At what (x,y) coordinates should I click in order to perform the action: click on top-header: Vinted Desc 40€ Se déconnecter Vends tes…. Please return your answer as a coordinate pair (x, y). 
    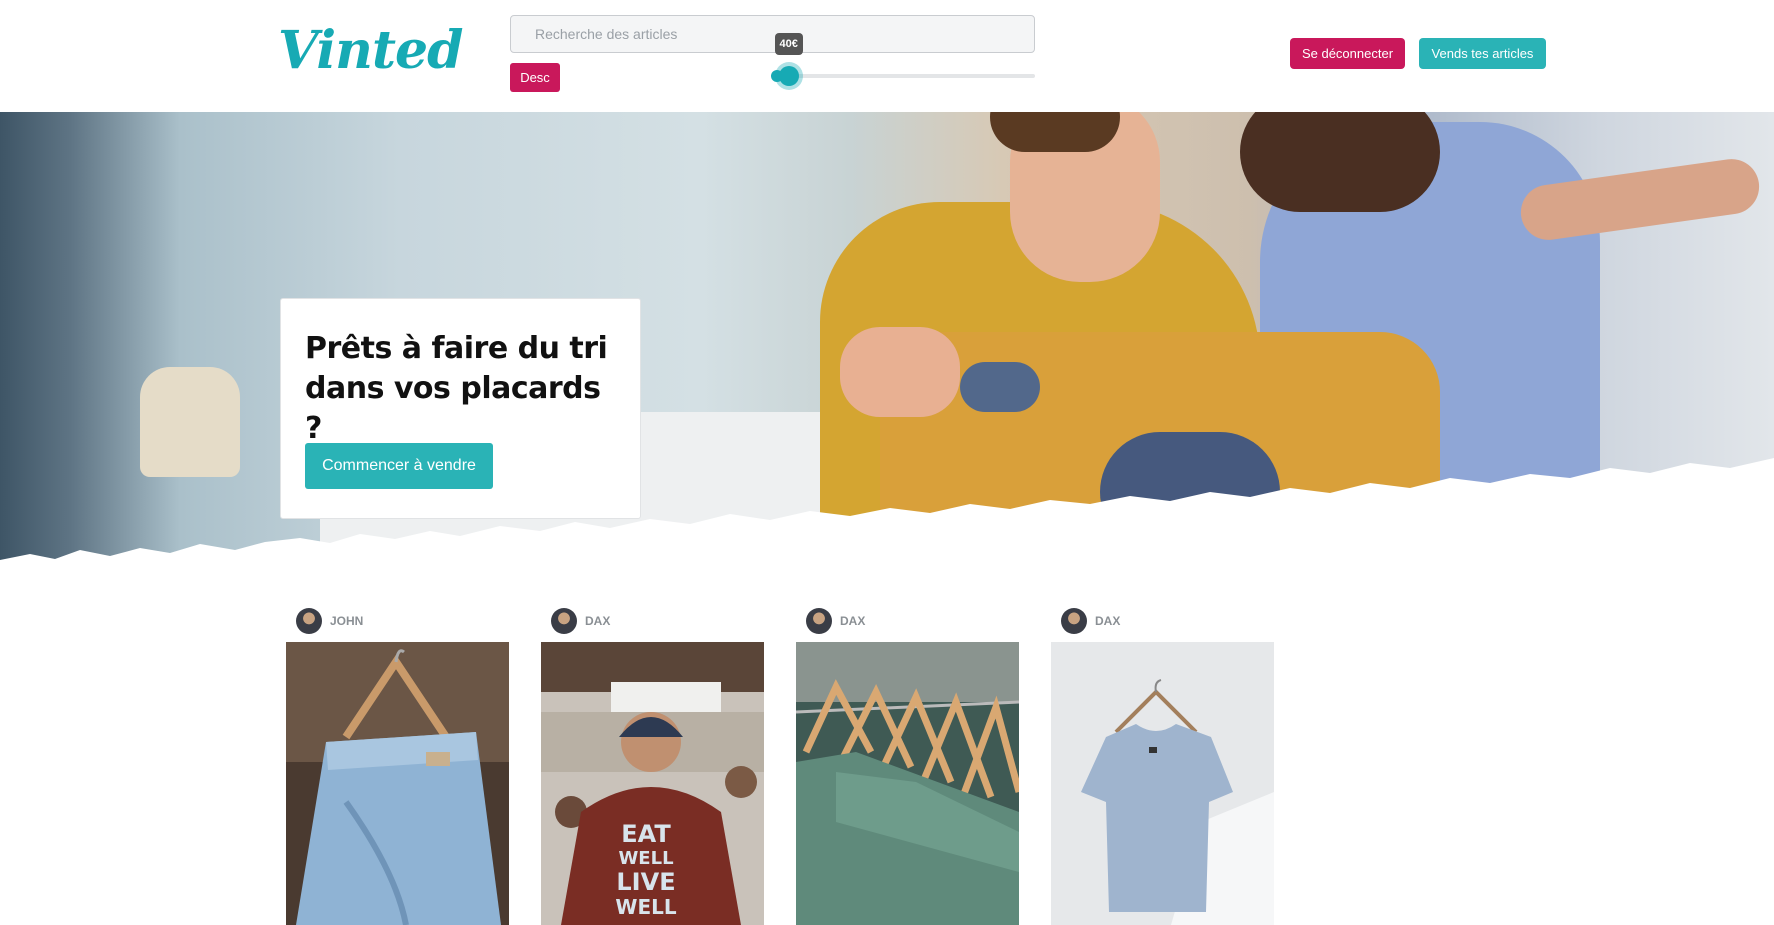
    Looking at the image, I should click on (887, 56).